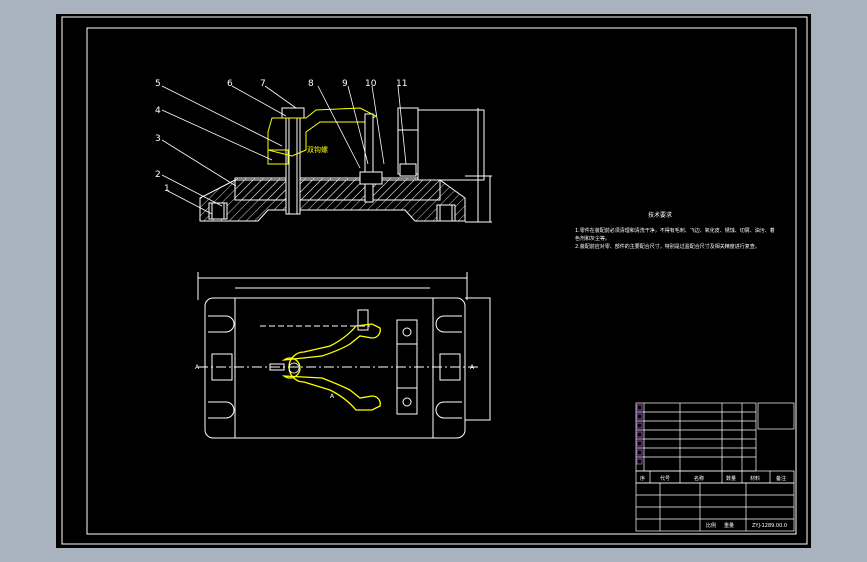  What do you see at coordinates (158, 139) in the screenshot?
I see `balloon-3: 3` at bounding box center [158, 139].